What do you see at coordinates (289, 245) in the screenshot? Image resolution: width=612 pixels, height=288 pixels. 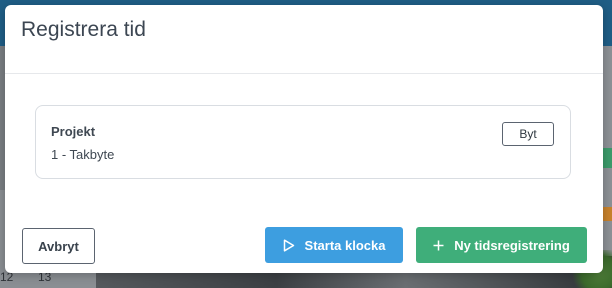 I see `play-icon` at bounding box center [289, 245].